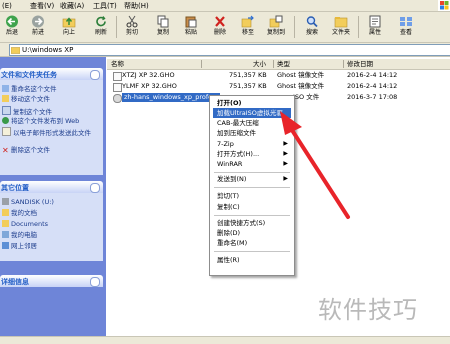 The image size is (450, 344). Describe the element at coordinates (26, 99) in the screenshot. I see `move-file-link: 移动这个文件` at that location.